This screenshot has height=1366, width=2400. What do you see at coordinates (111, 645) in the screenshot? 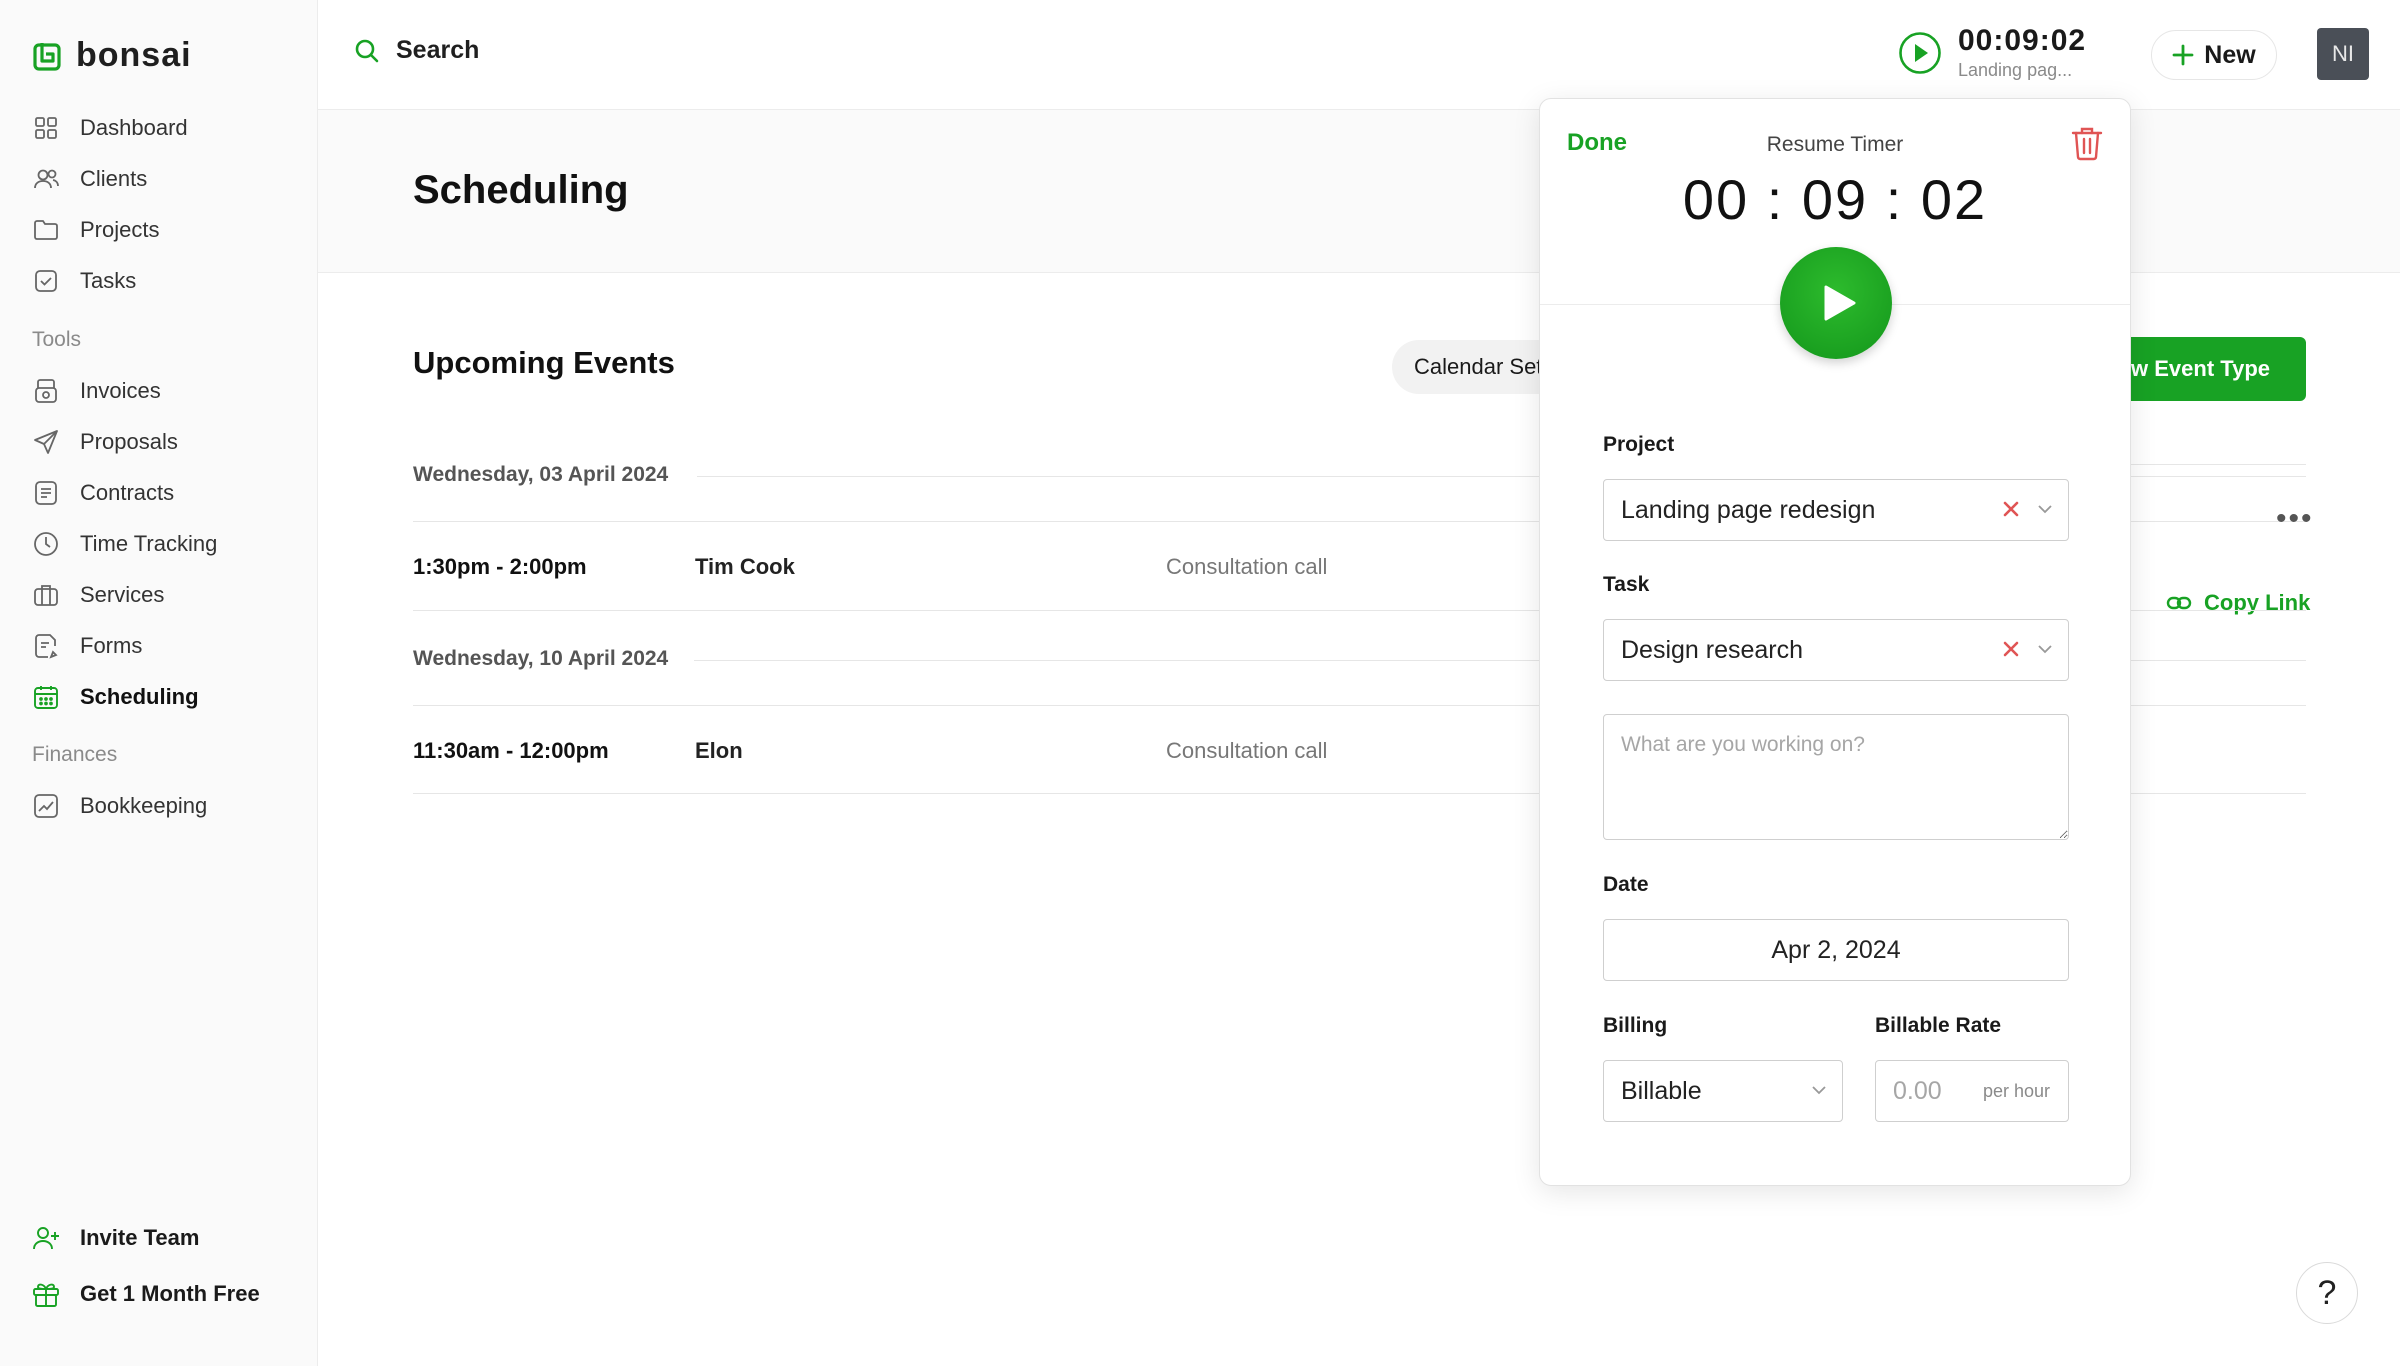
I see `sidebar-item-label: Forms` at bounding box center [111, 645].